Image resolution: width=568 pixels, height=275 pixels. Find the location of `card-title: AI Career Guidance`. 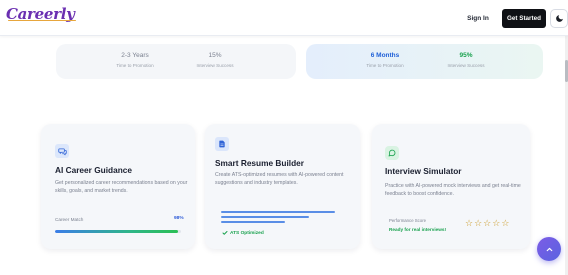

card-title: AI Career Guidance is located at coordinates (94, 170).